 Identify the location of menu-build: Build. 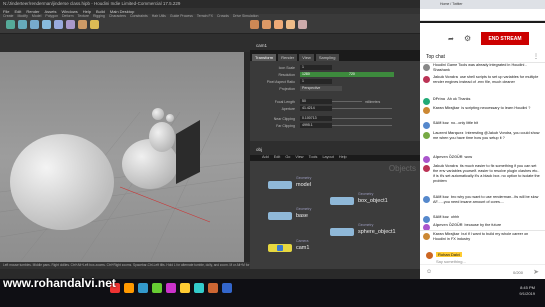
(100, 11).